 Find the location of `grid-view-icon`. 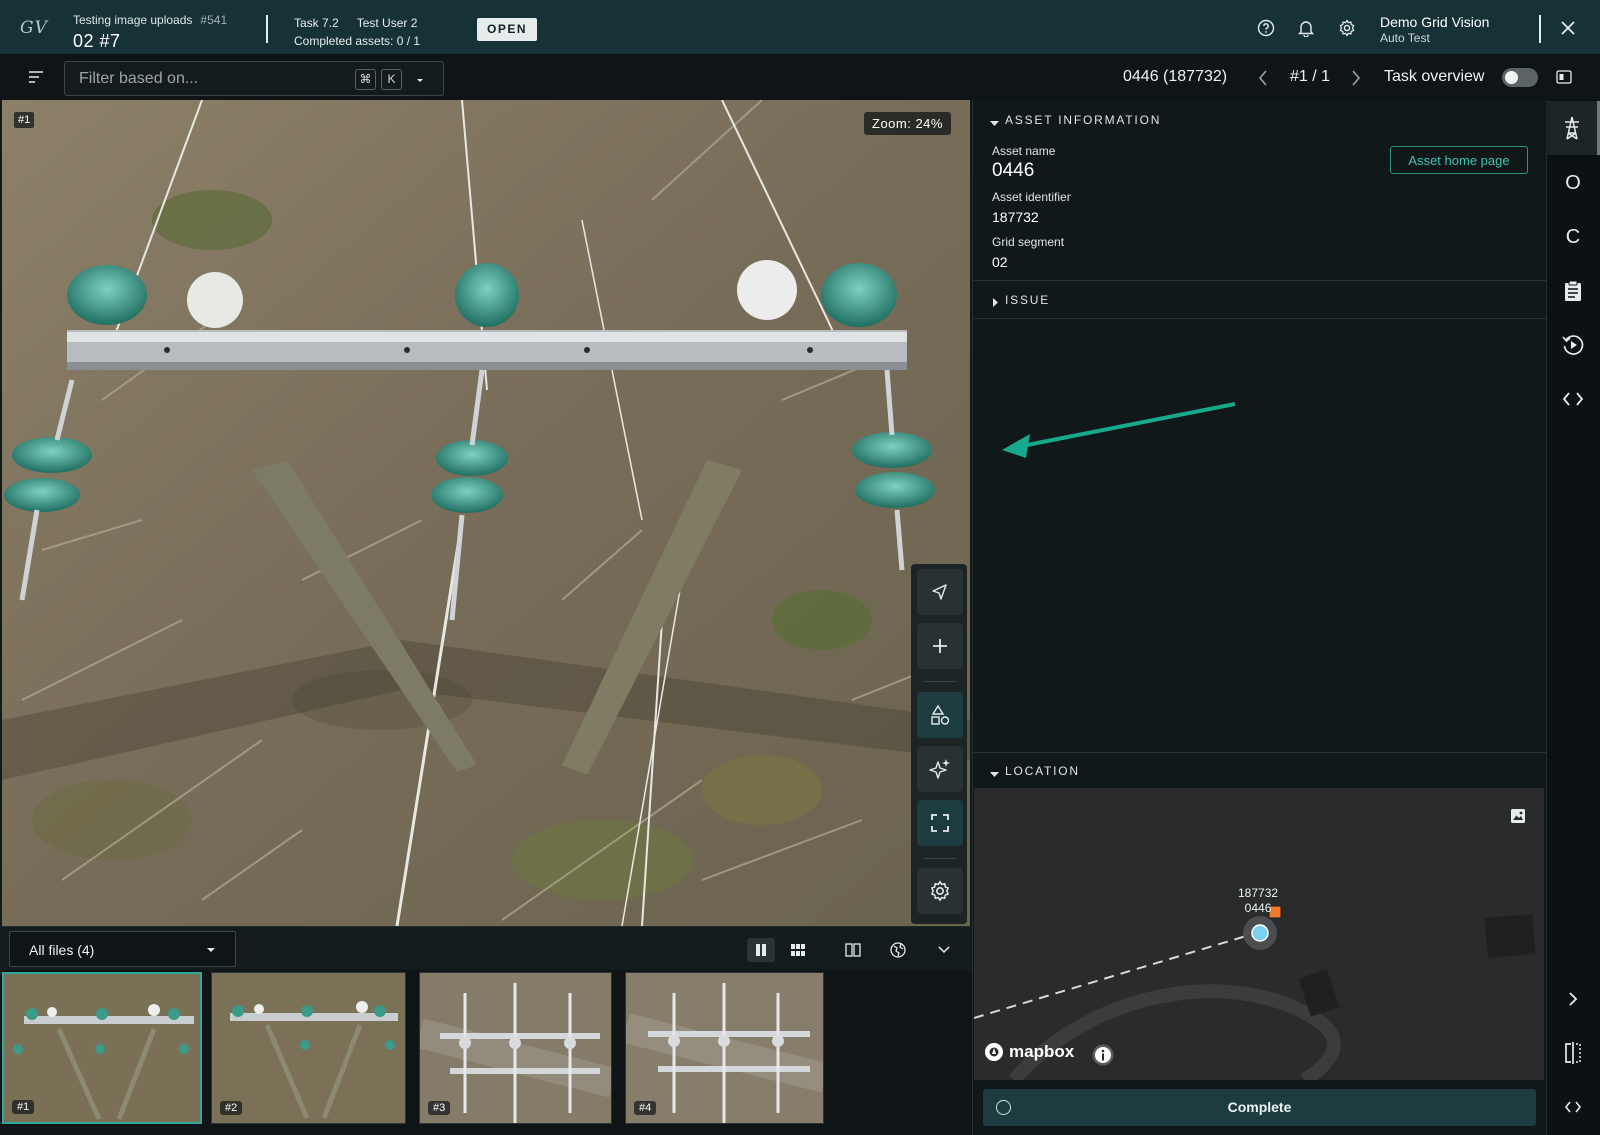

grid-view-icon is located at coordinates (798, 950).